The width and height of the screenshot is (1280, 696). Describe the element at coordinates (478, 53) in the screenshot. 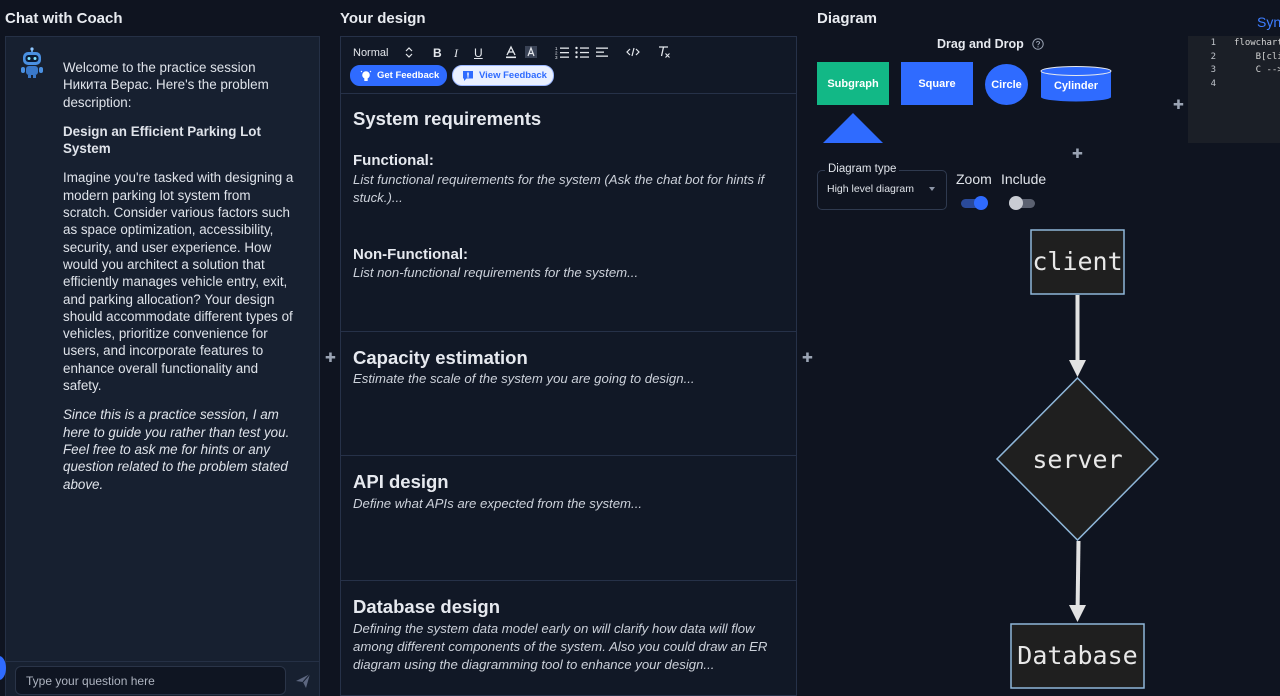

I see `underline-icon: U` at that location.